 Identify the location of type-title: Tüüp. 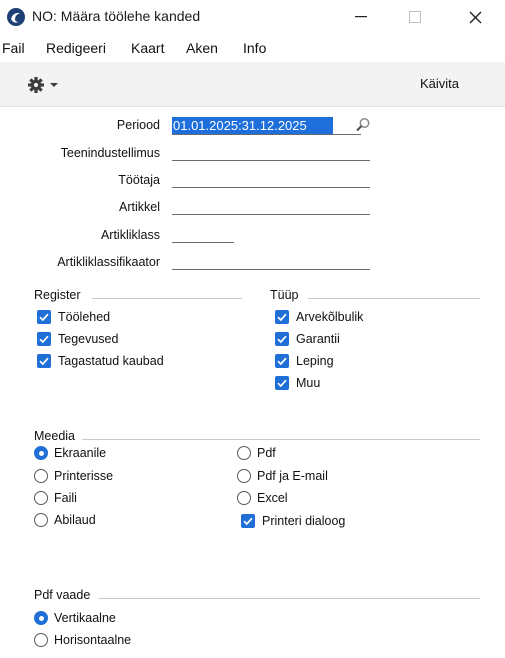
(284, 295).